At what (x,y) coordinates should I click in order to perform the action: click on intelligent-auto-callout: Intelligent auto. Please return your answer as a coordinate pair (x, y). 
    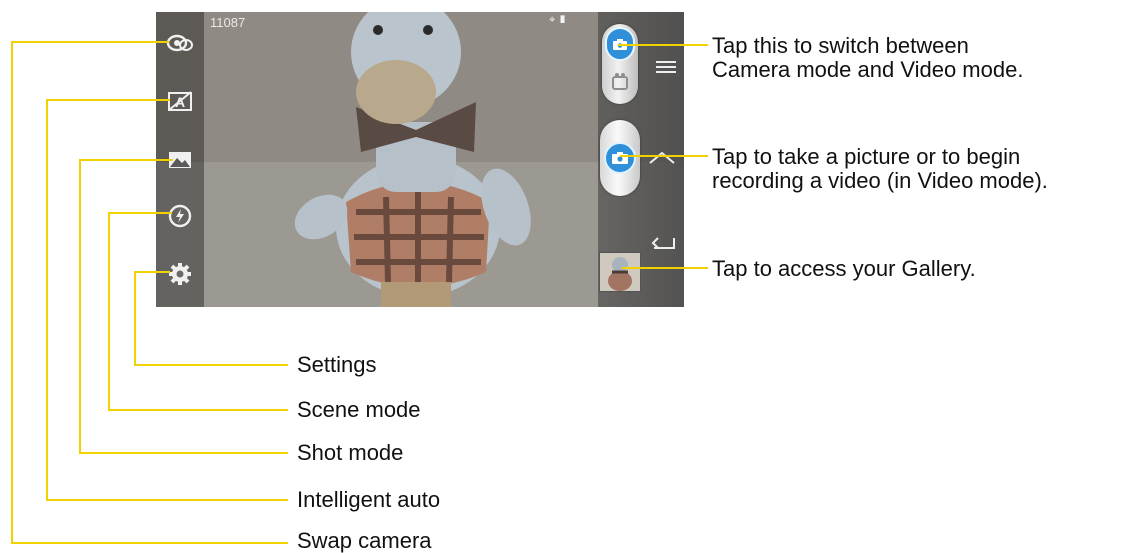
    Looking at the image, I should click on (369, 499).